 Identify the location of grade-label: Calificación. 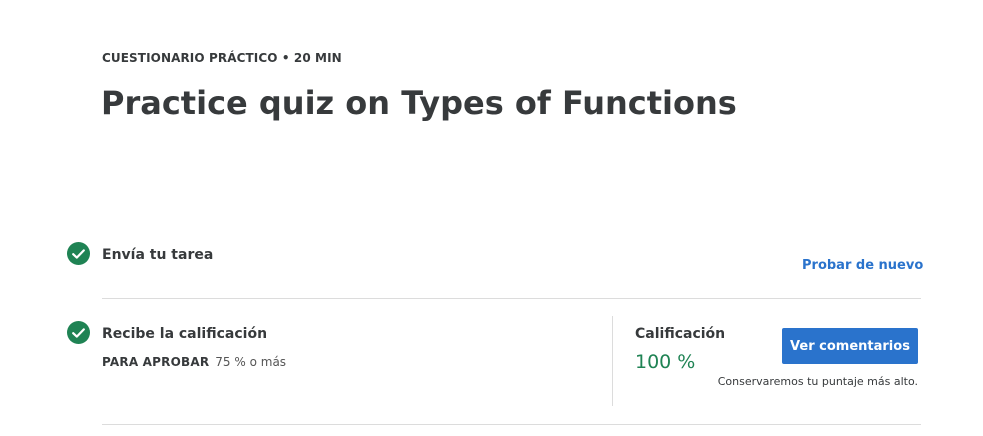
(680, 334).